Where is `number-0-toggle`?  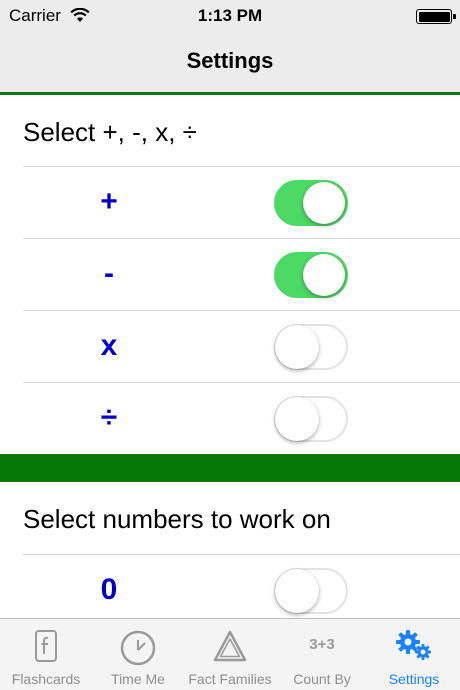
number-0-toggle is located at coordinates (311, 591).